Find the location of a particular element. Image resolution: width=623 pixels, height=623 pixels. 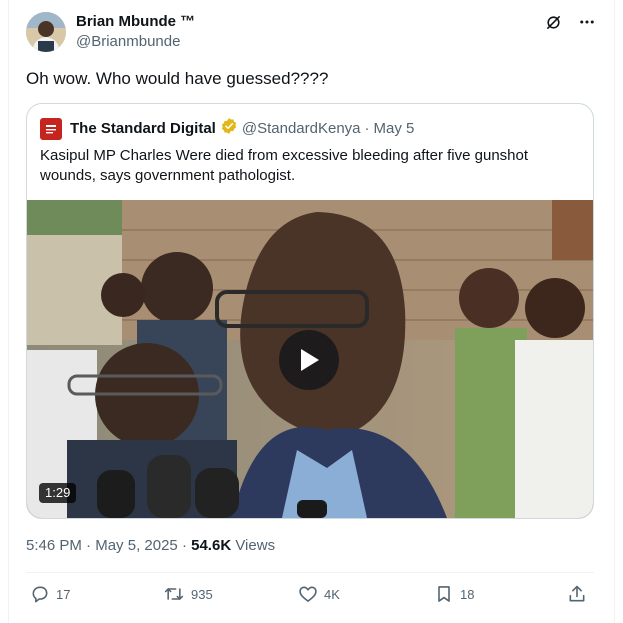

tweet-actions: 17 935 4K 18 is located at coordinates (310, 597).